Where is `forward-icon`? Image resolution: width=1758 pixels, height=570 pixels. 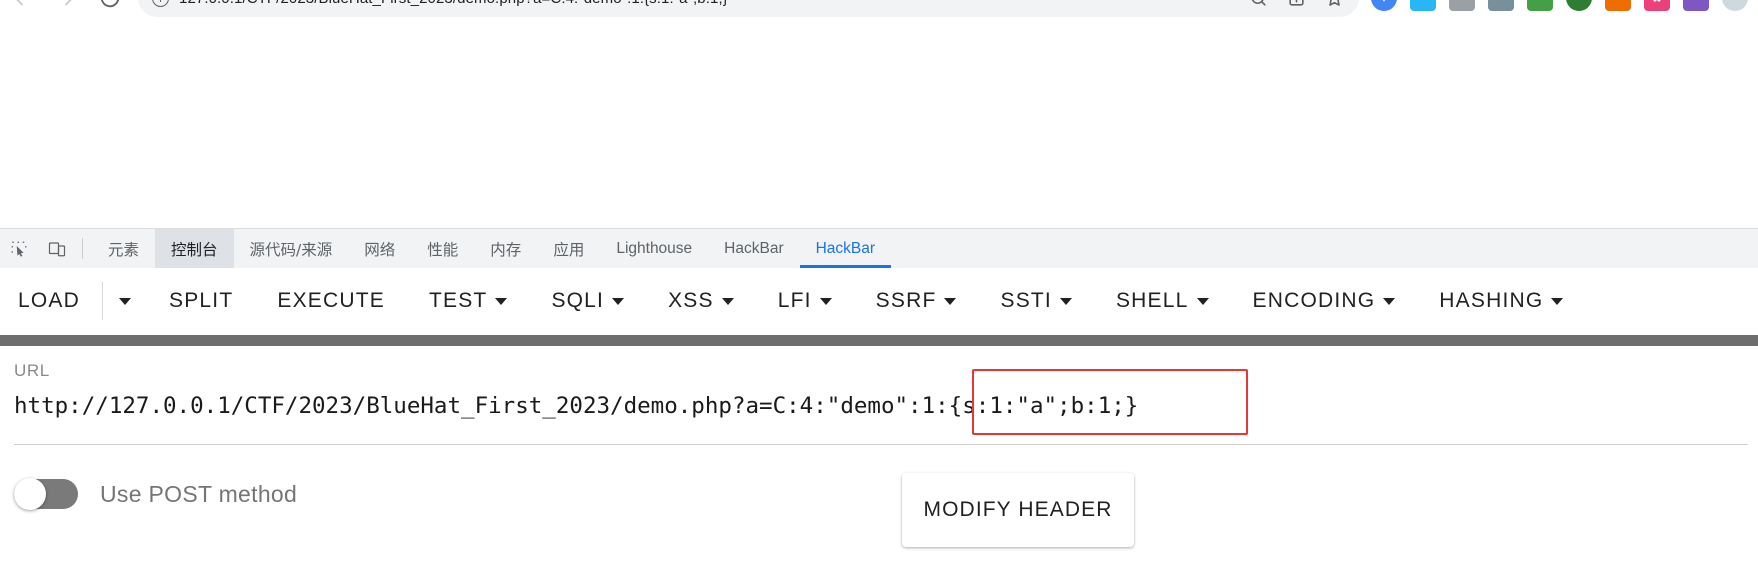 forward-icon is located at coordinates (66, 10).